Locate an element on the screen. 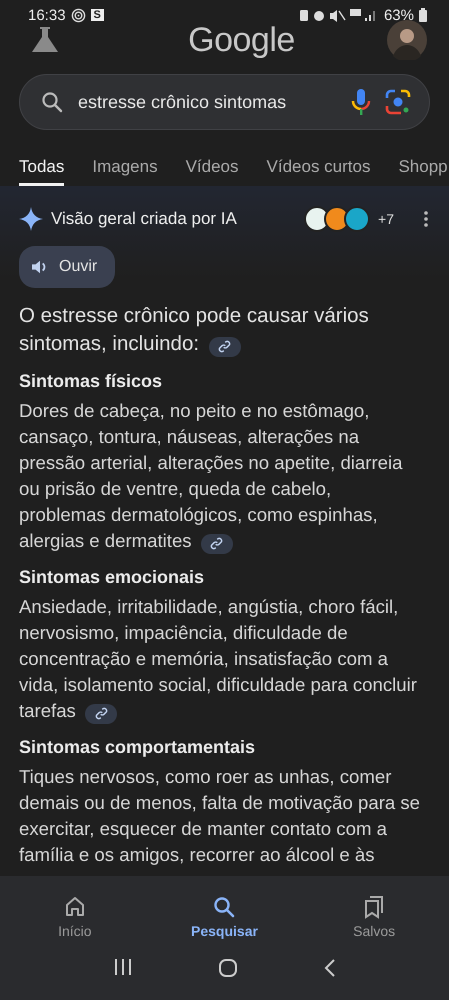 This screenshot has height=1000, width=449. nav-item: Início is located at coordinates (75, 917).